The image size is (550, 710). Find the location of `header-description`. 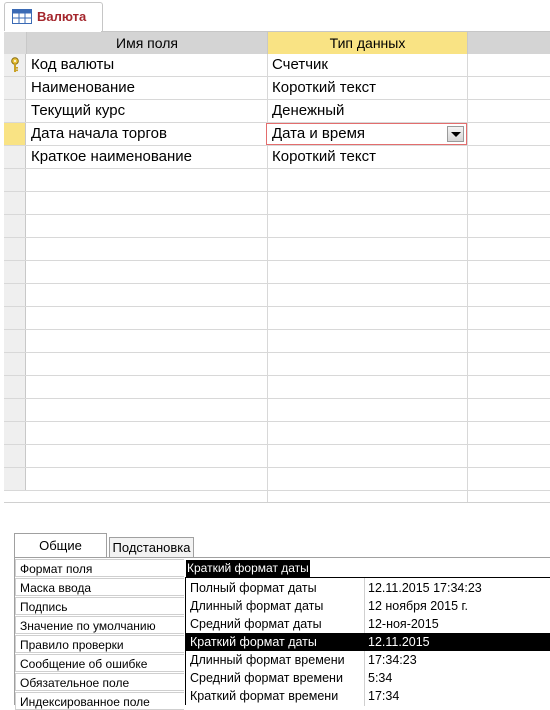

header-description is located at coordinates (508, 43).